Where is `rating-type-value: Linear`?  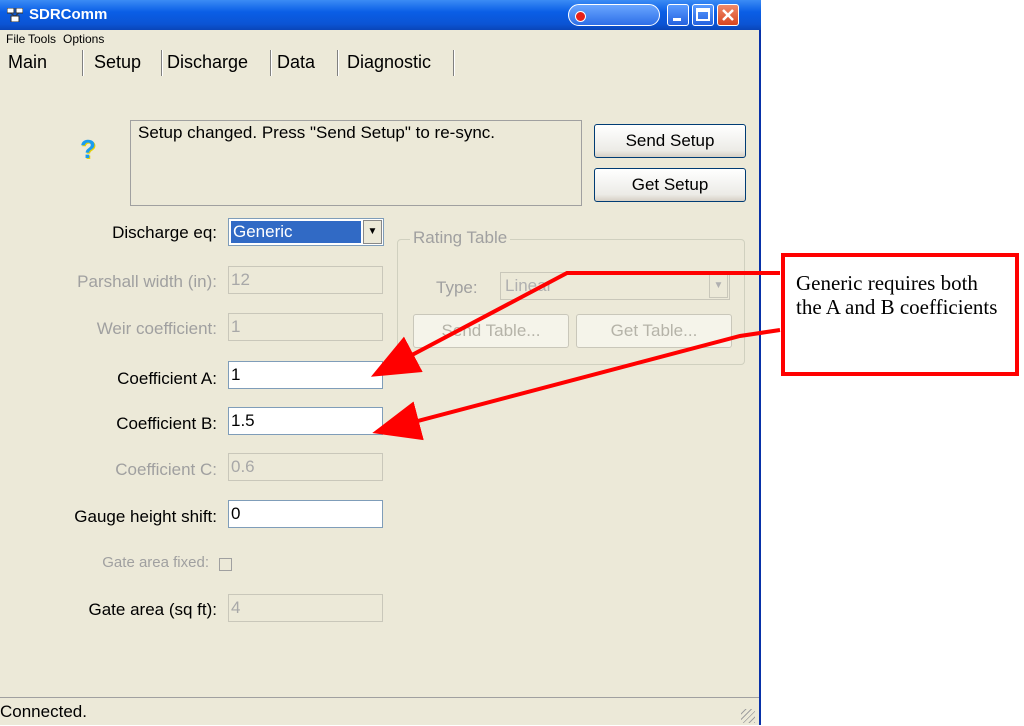
rating-type-value: Linear is located at coordinates (529, 285).